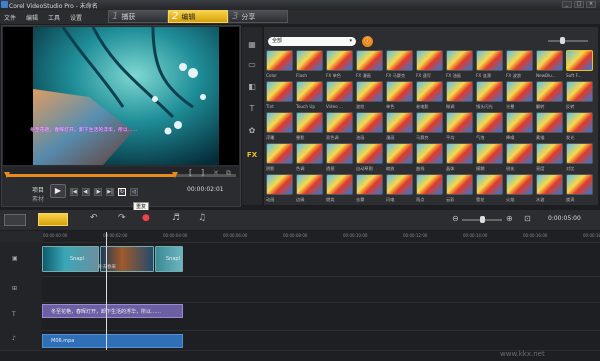  What do you see at coordinates (216, 173) in the screenshot?
I see `split-icon: ✕` at bounding box center [216, 173].